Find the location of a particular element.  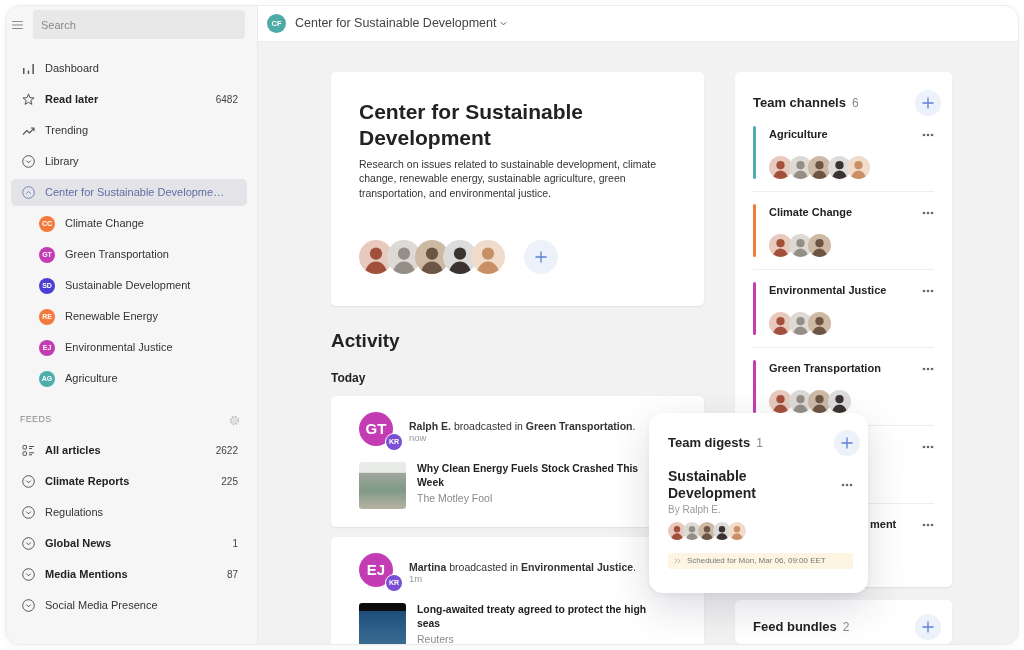

sidebar-item: Dashboard is located at coordinates (129, 68).